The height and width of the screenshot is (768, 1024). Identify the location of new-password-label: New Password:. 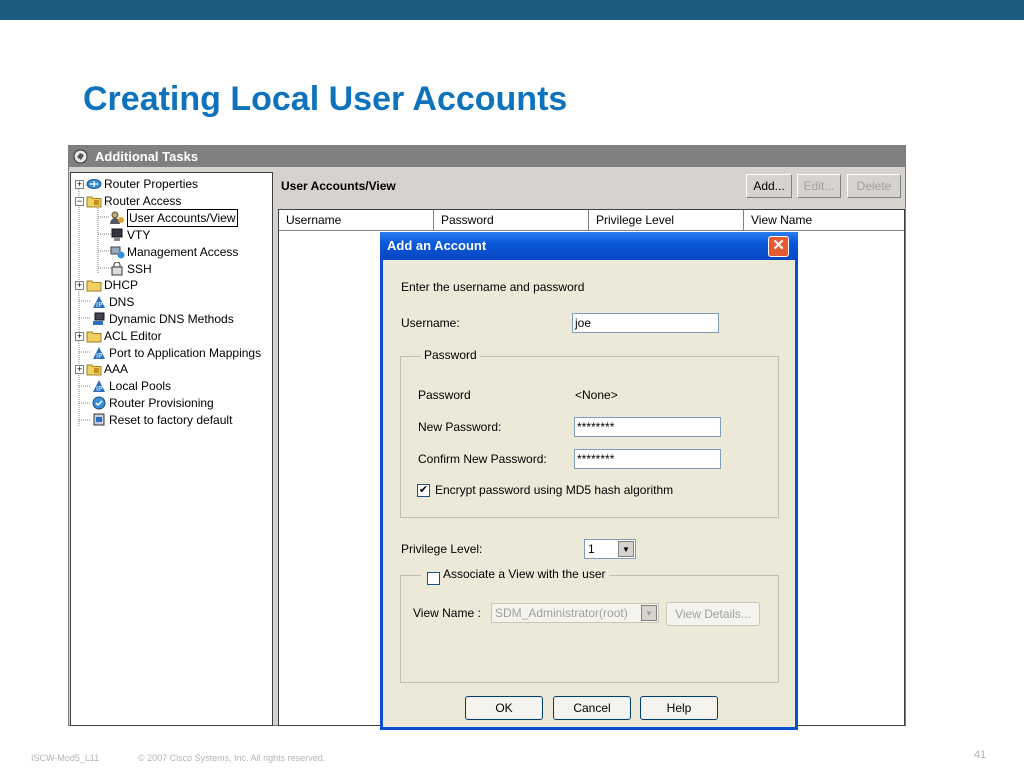
(460, 427).